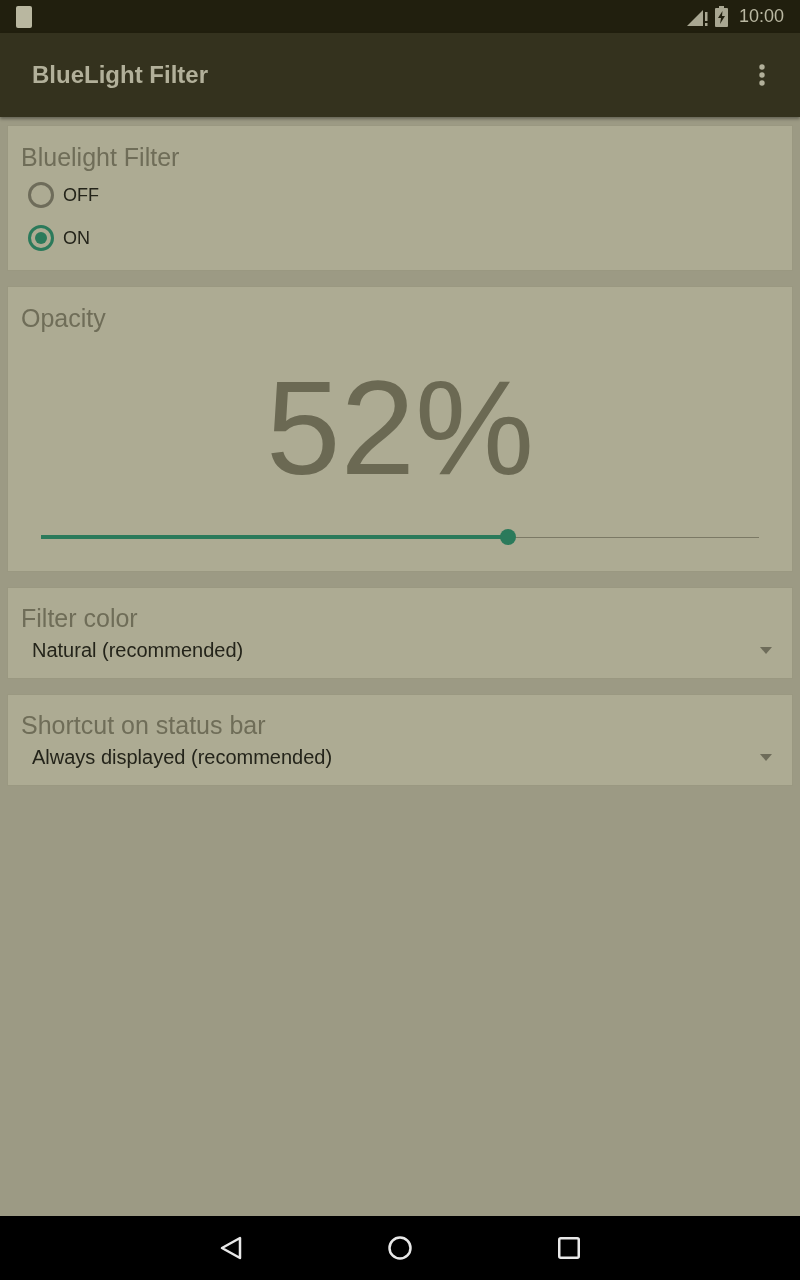 This screenshot has height=1280, width=800. What do you see at coordinates (400, 428) in the screenshot?
I see `opacity-value: 52%` at bounding box center [400, 428].